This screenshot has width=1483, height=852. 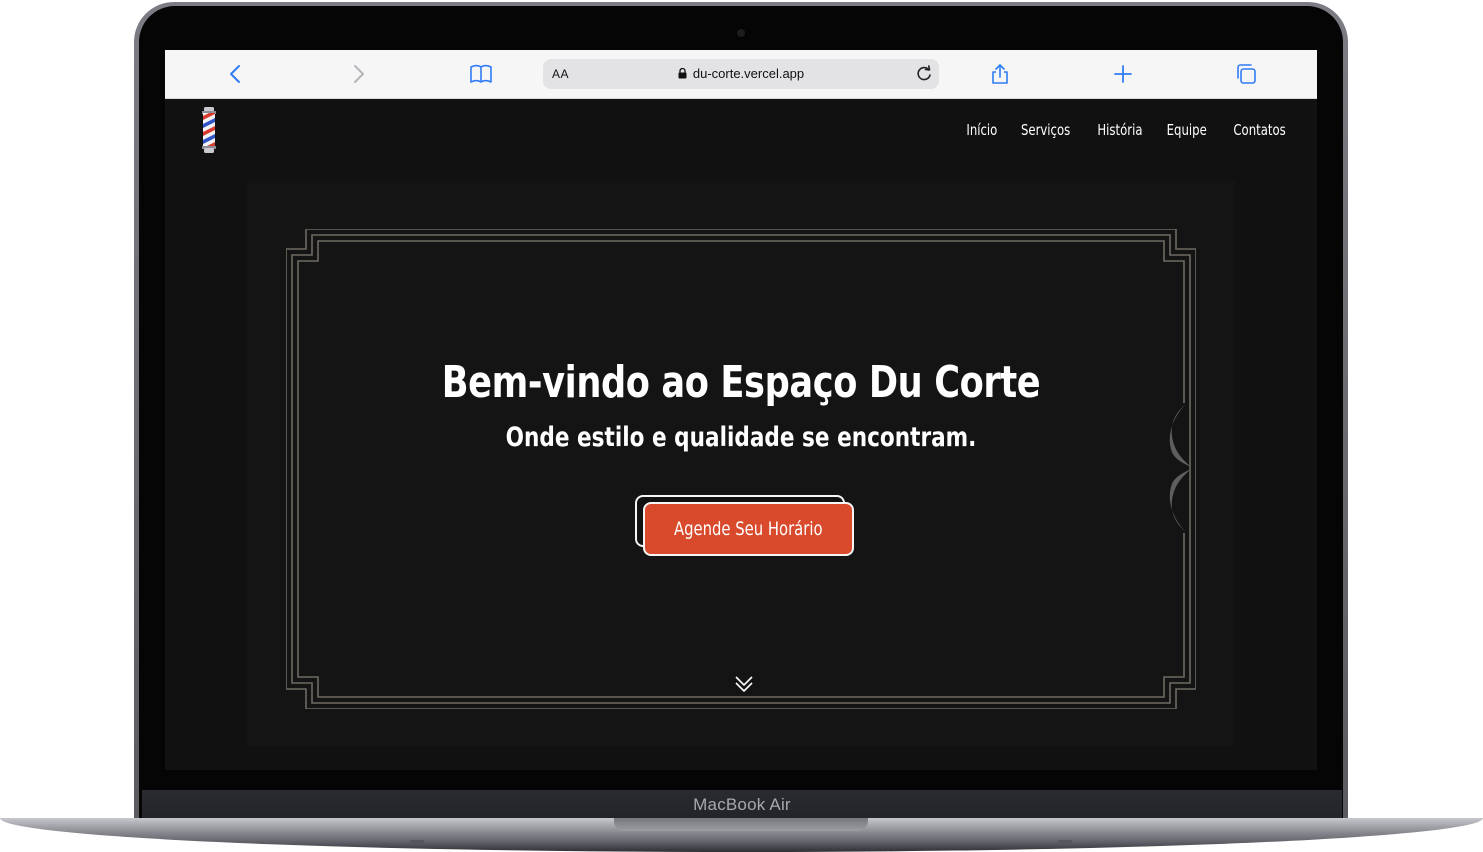 What do you see at coordinates (1000, 74) in the screenshot?
I see `share-icon` at bounding box center [1000, 74].